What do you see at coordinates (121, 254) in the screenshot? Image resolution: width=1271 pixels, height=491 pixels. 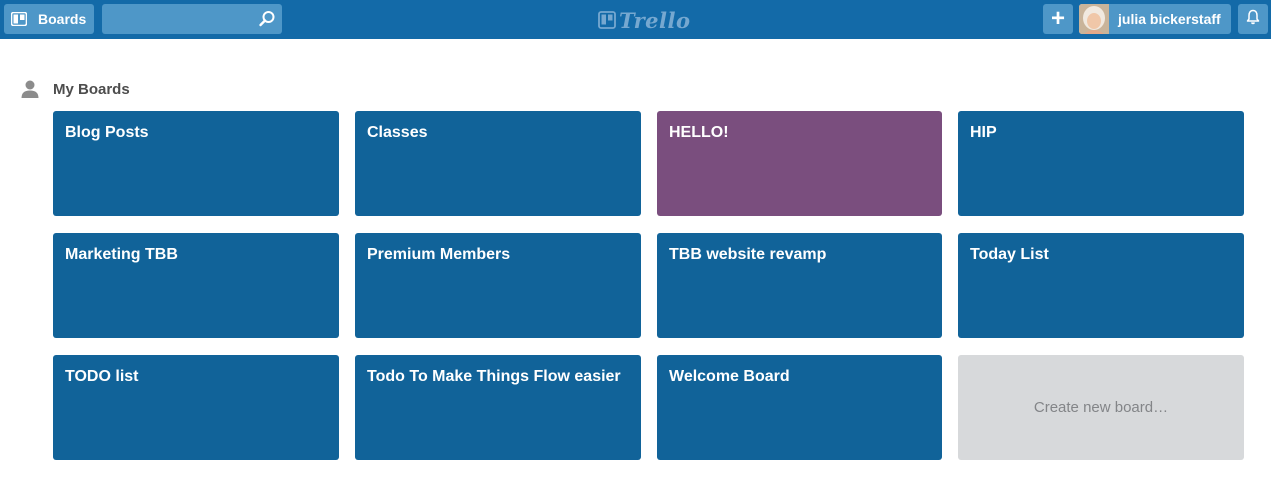 I see `board-title: Marketing TBB` at bounding box center [121, 254].